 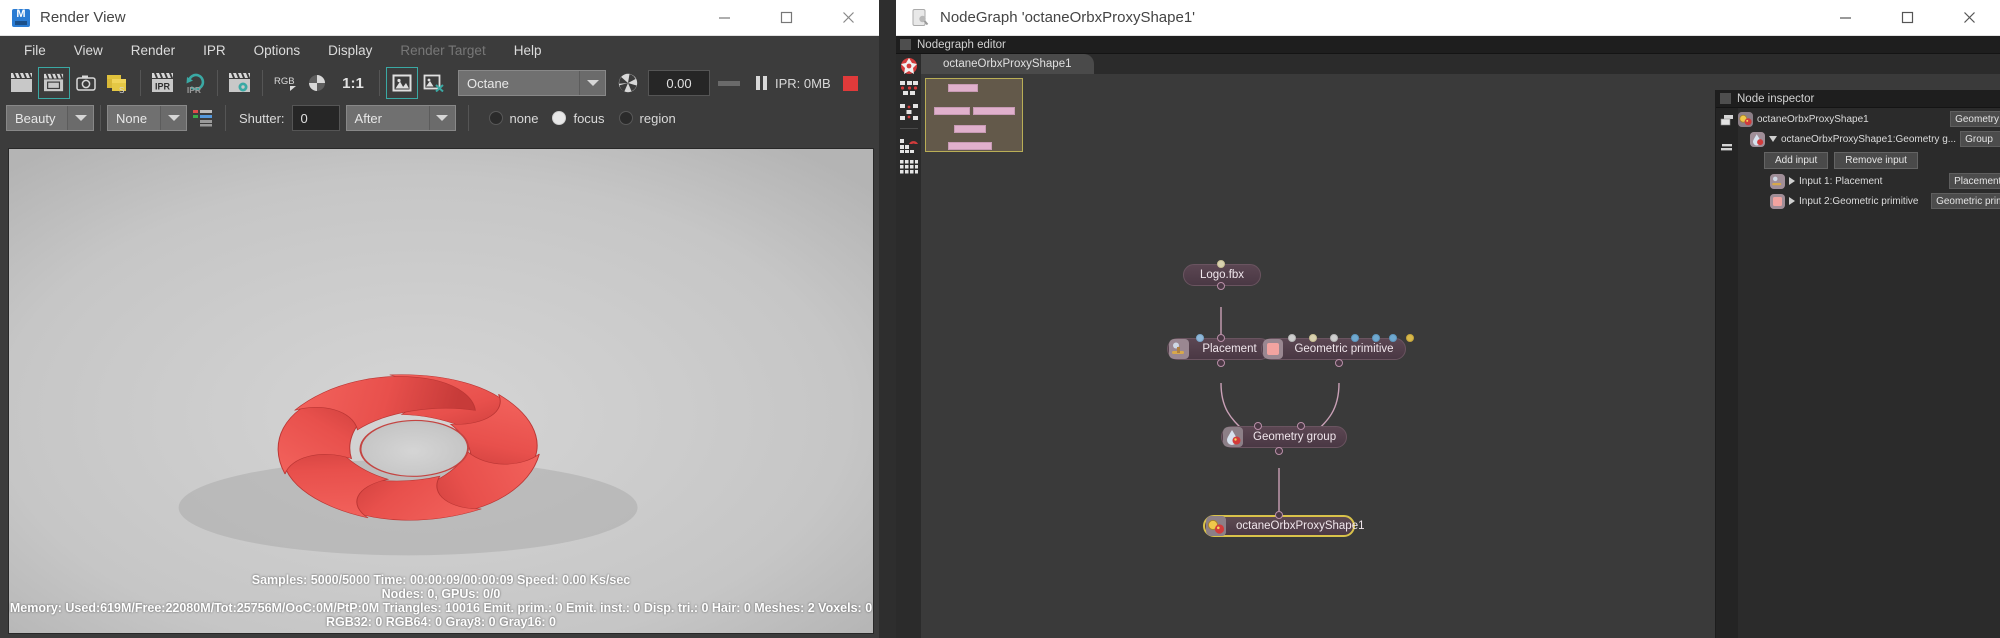 What do you see at coordinates (277, 50) in the screenshot?
I see `menu-options: Options` at bounding box center [277, 50].